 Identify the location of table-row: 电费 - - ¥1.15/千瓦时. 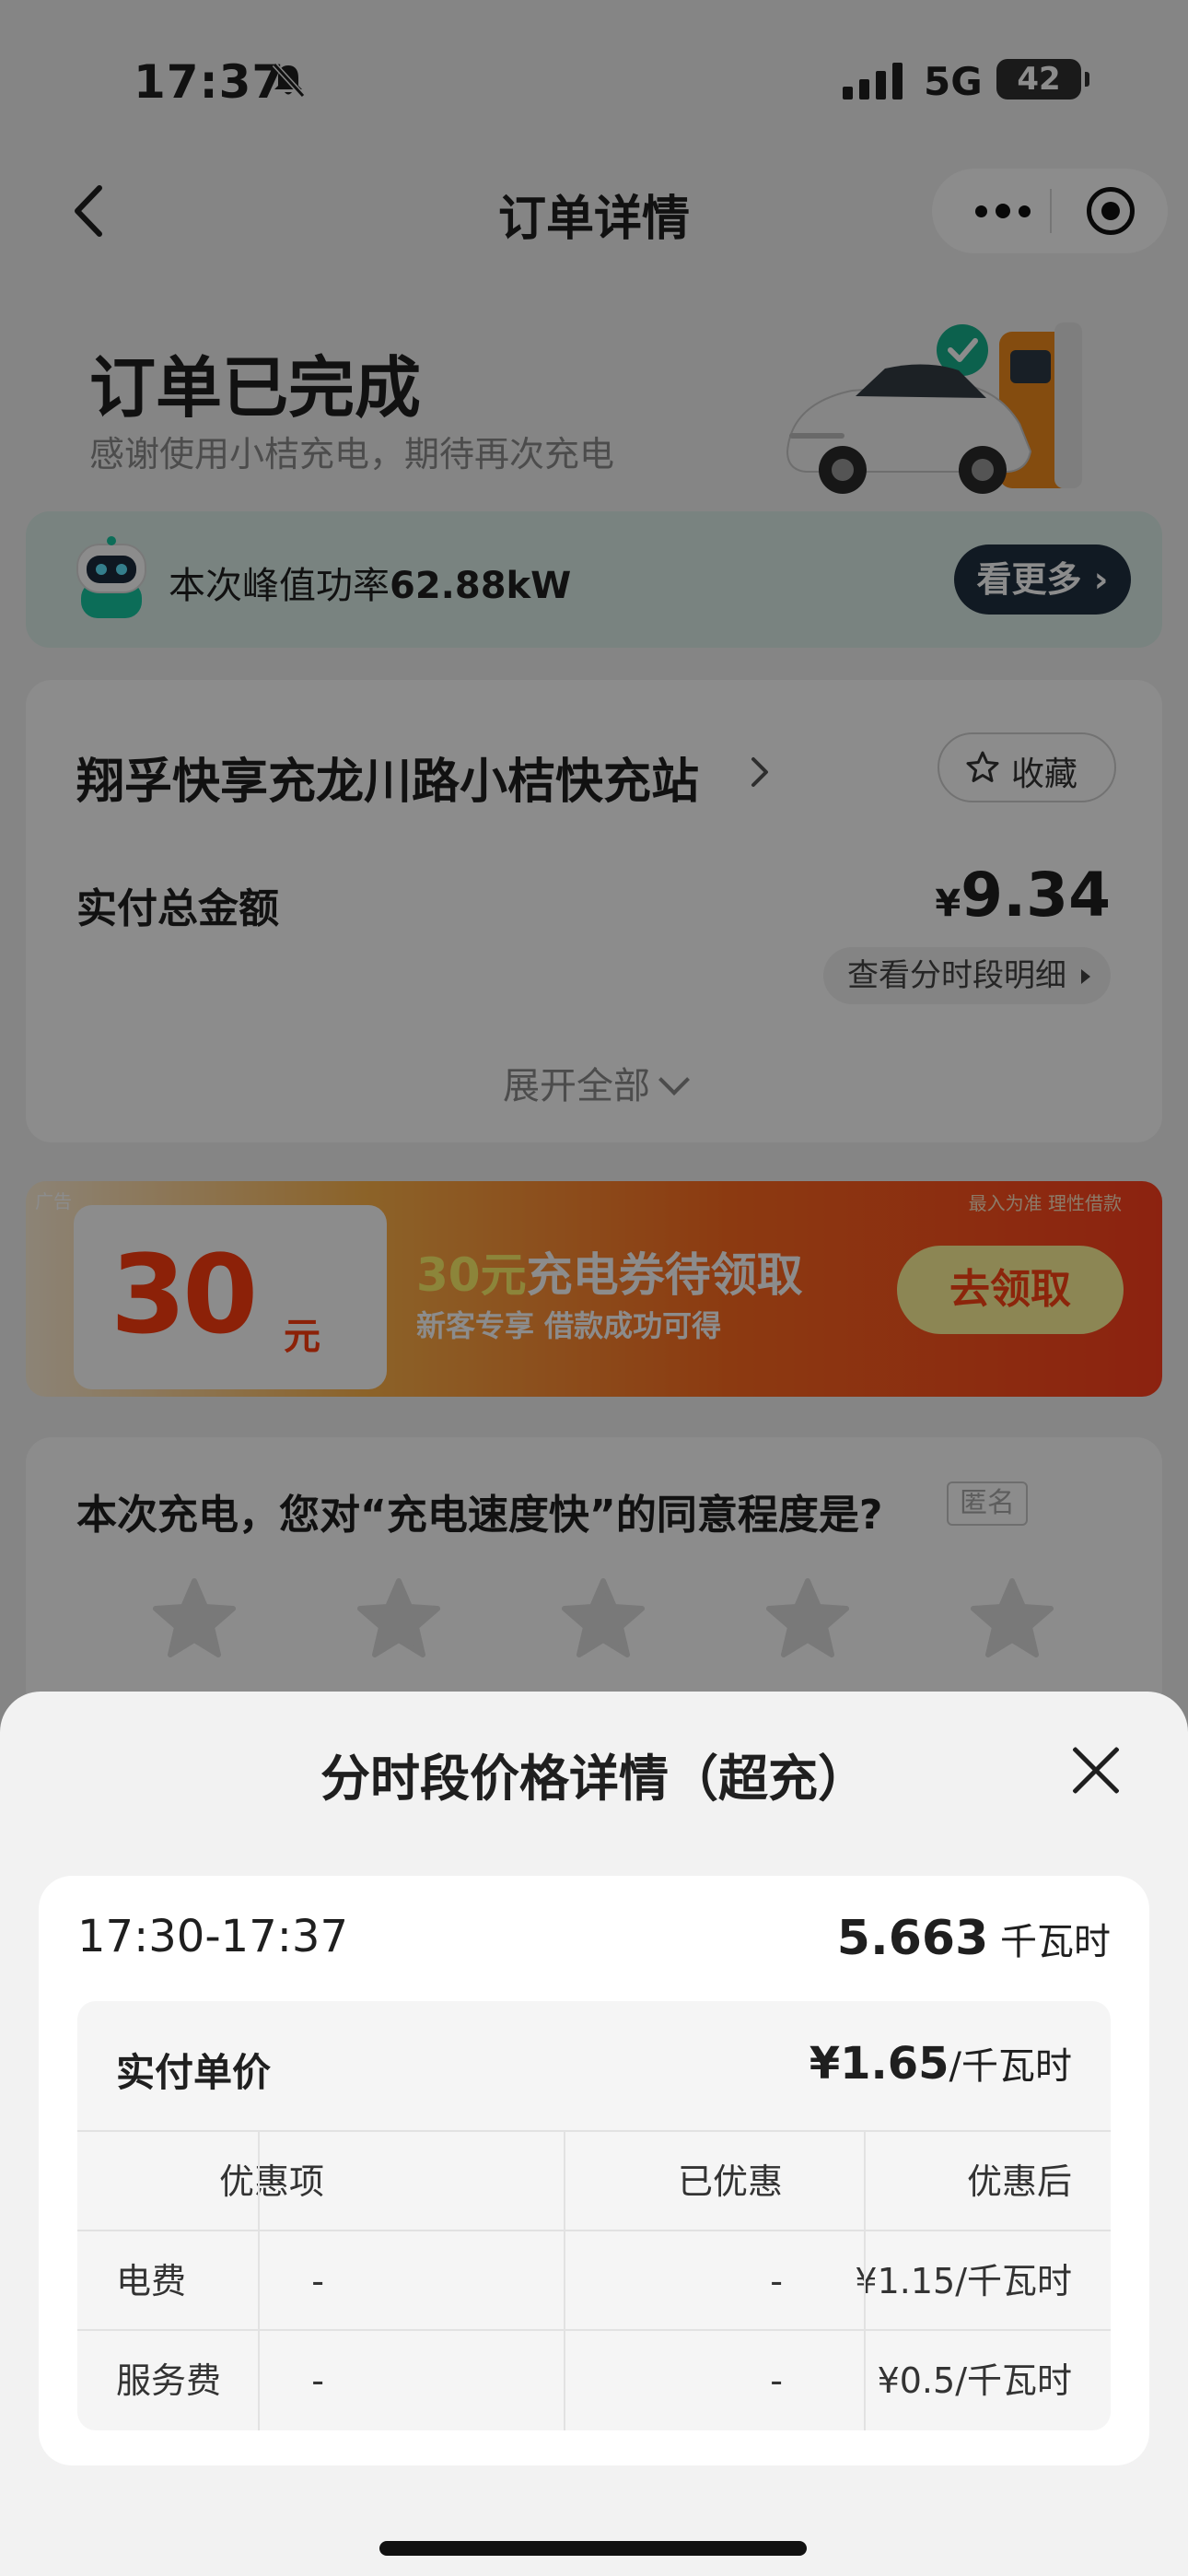
(594, 2281).